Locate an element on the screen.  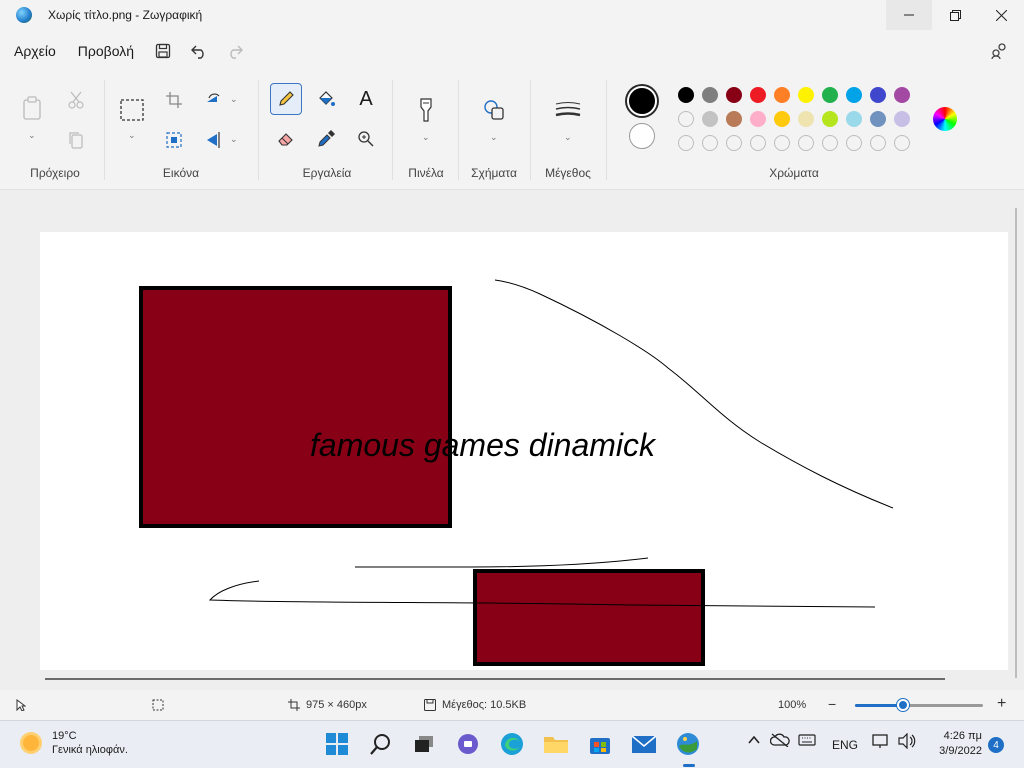
eraser-tool-button is located at coordinates (286, 139).